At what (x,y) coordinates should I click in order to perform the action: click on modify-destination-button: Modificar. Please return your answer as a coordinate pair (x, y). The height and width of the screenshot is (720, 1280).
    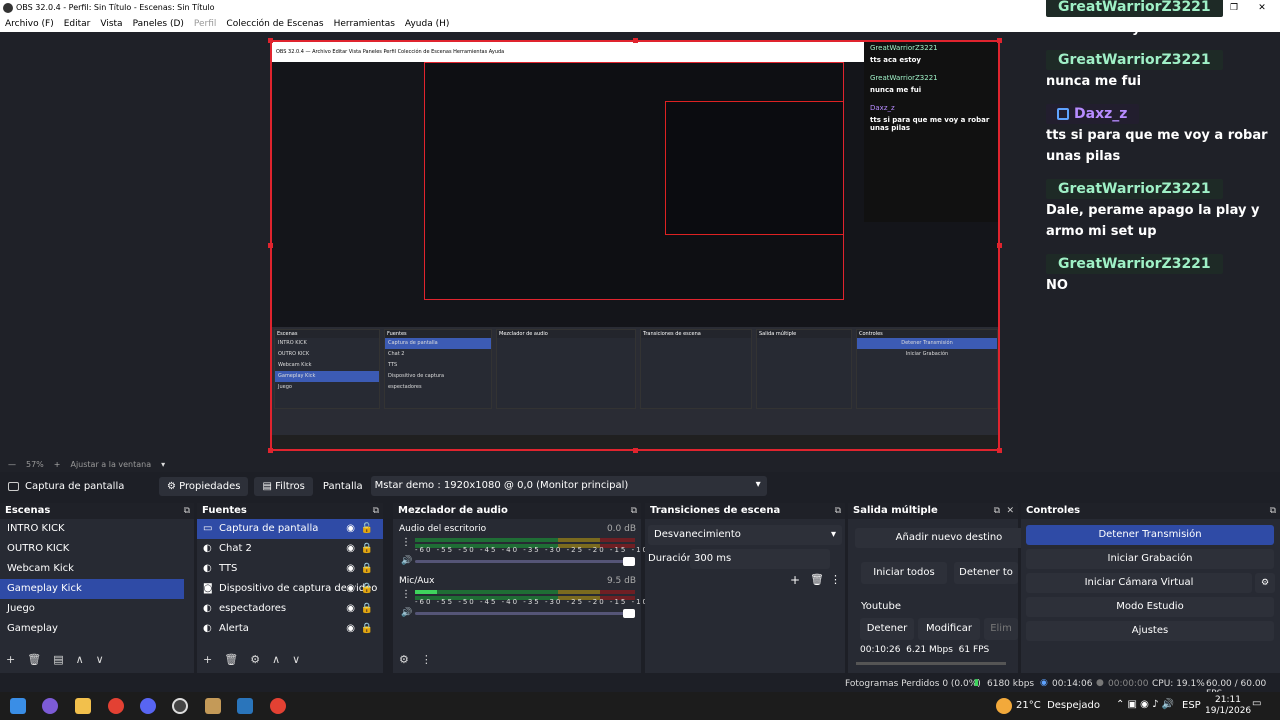
    Looking at the image, I should click on (949, 629).